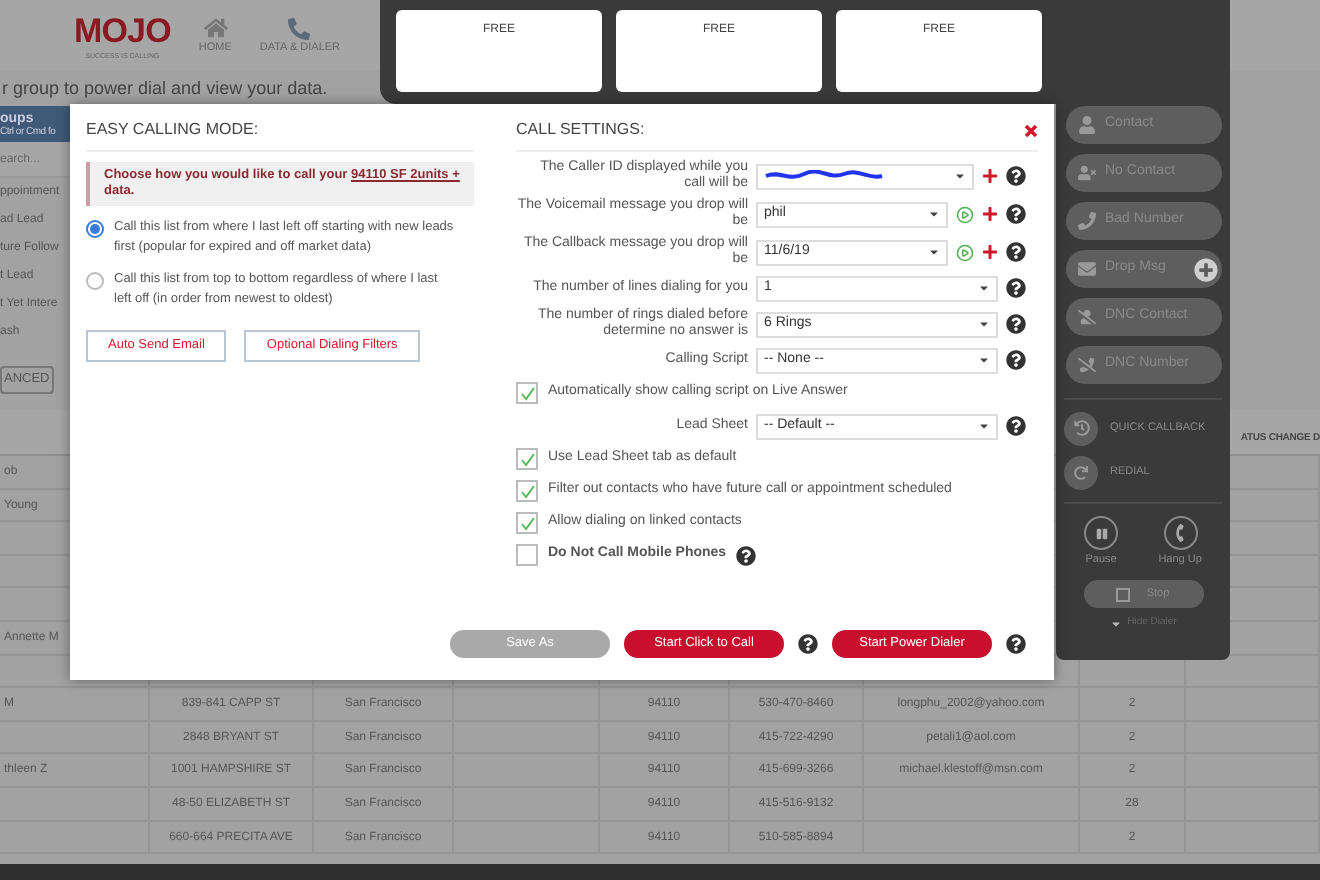 The width and height of the screenshot is (1320, 880). What do you see at coordinates (1086, 125) in the screenshot?
I see `person-icon` at bounding box center [1086, 125].